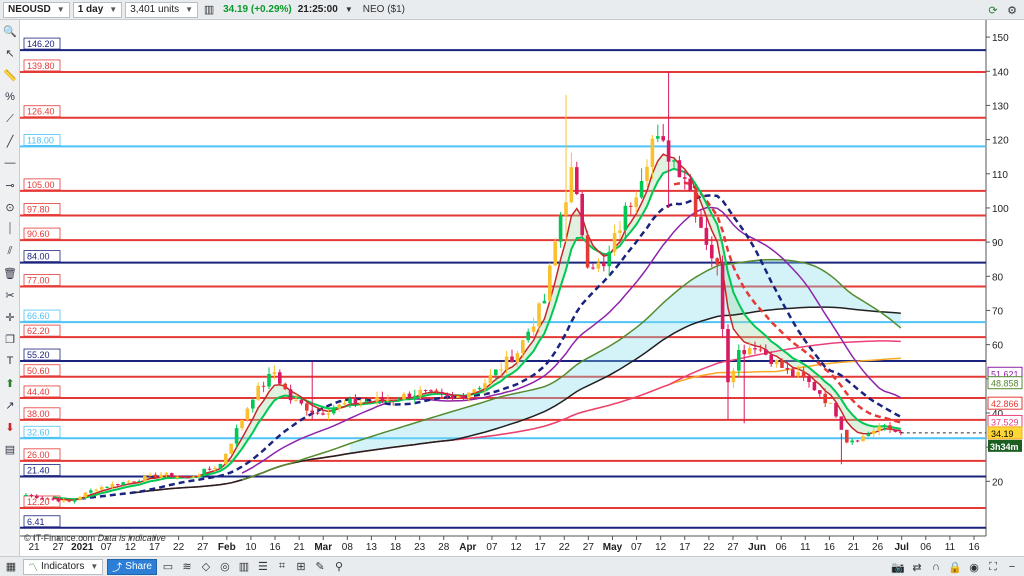 The width and height of the screenshot is (1024, 576). I want to click on indicator-tool-icon: ⊞, so click(301, 567).